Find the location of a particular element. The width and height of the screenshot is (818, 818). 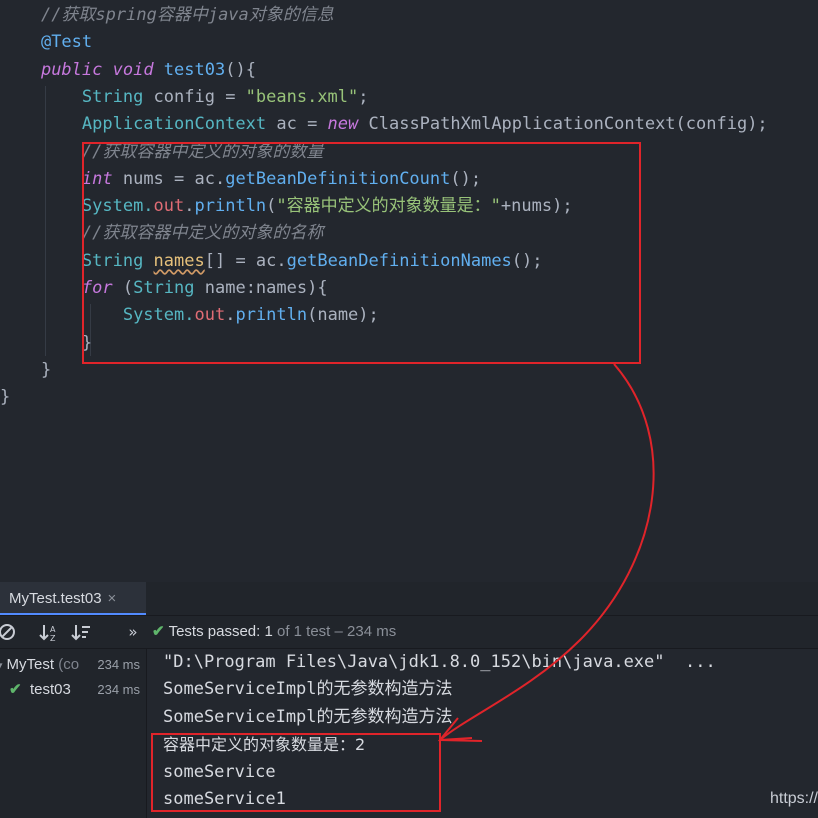

code-line: //获取spring容器中java对象的信息 is located at coordinates (167, 15).